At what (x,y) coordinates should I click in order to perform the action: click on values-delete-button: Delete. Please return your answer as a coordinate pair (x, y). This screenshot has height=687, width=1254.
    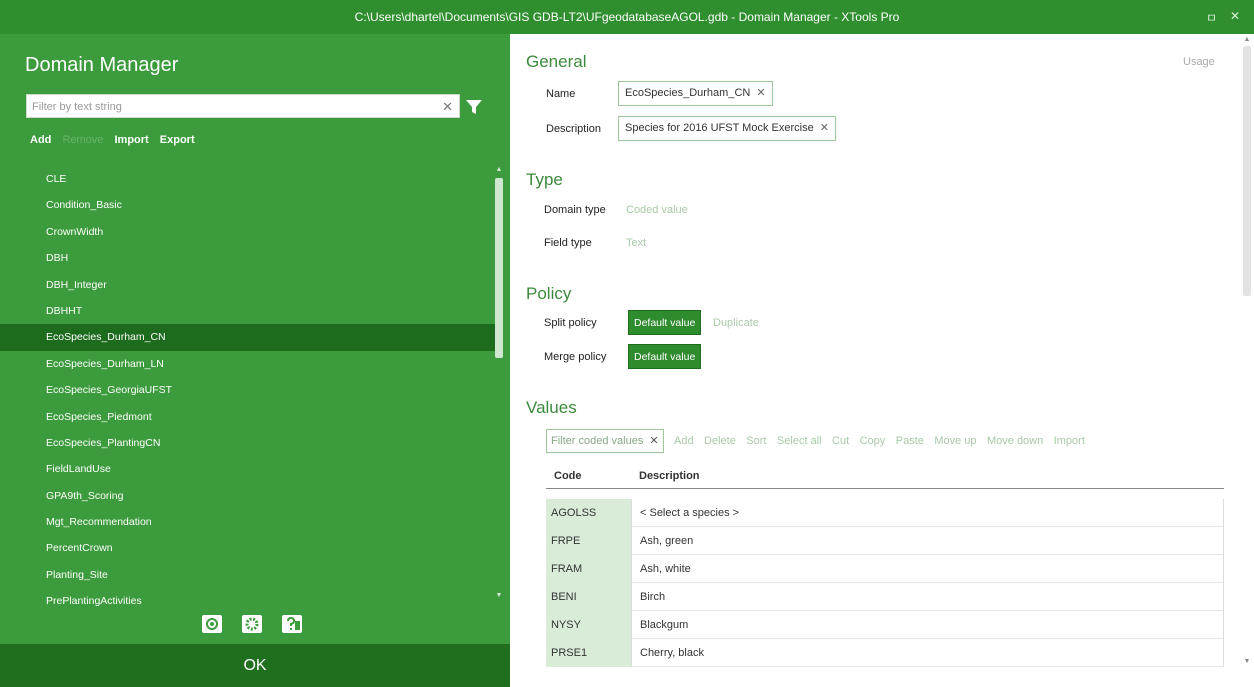
    Looking at the image, I should click on (720, 441).